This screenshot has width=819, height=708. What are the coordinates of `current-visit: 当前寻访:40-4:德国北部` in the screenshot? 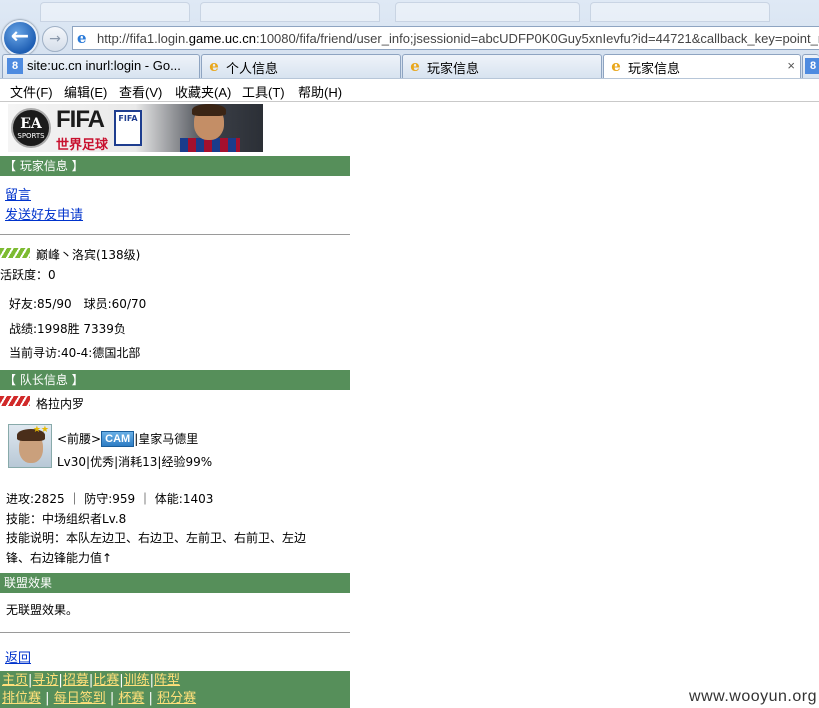 It's located at (75, 353).